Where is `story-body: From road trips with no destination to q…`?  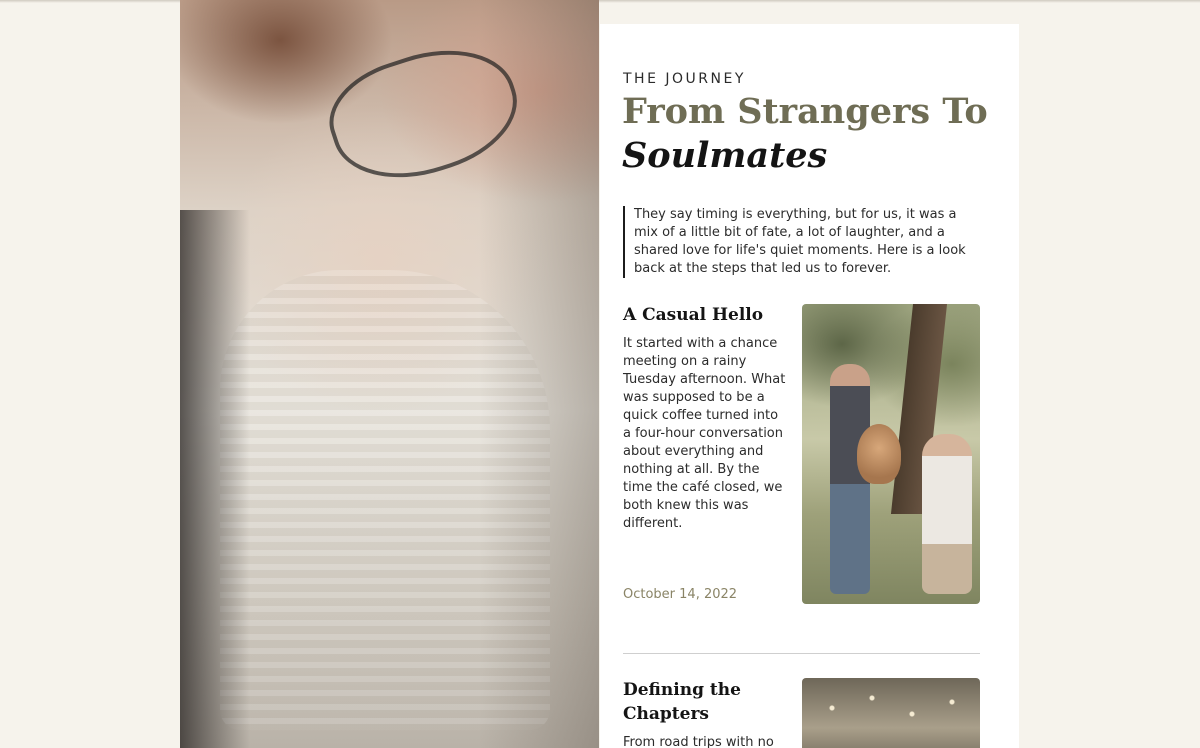
story-body: From road trips with no destination to q… is located at coordinates (698, 741).